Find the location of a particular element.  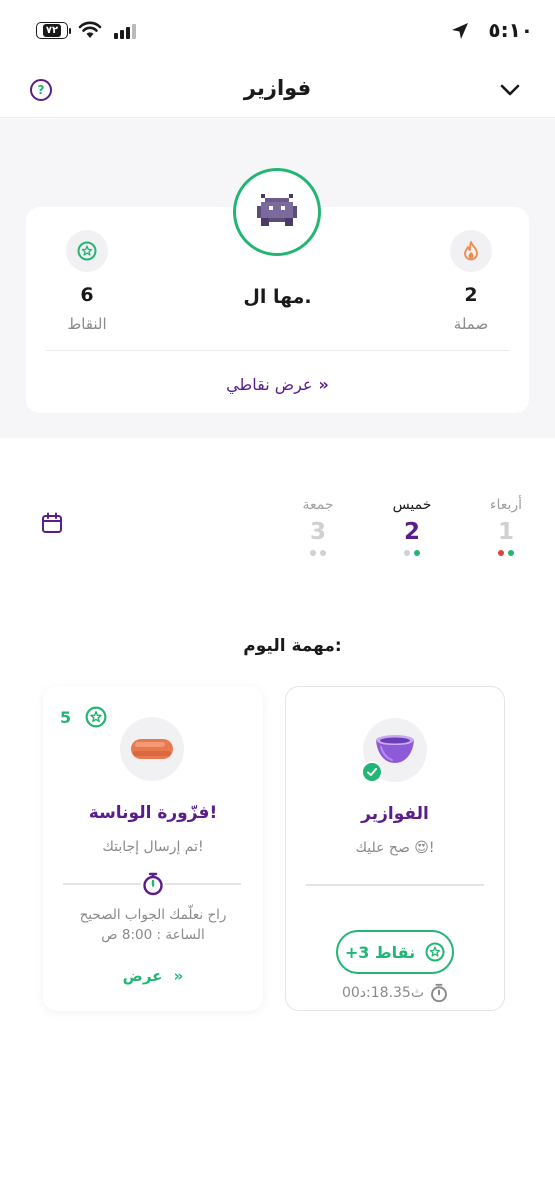

page-title: فوازير is located at coordinates (277, 88).